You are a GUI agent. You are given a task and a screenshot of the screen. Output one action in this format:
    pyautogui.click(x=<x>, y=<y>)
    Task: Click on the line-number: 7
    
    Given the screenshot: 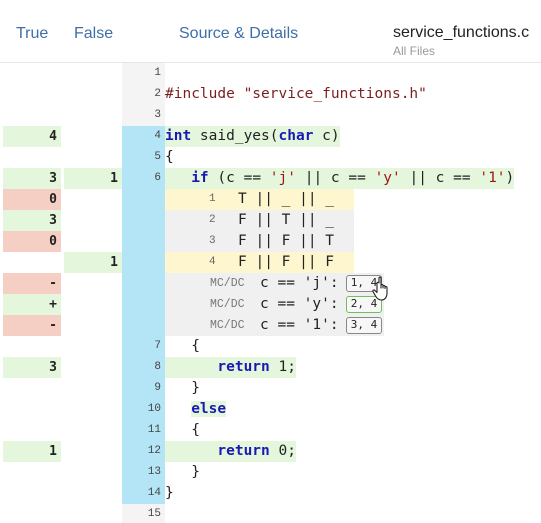 What is the action you would take?
    pyautogui.click(x=143, y=346)
    